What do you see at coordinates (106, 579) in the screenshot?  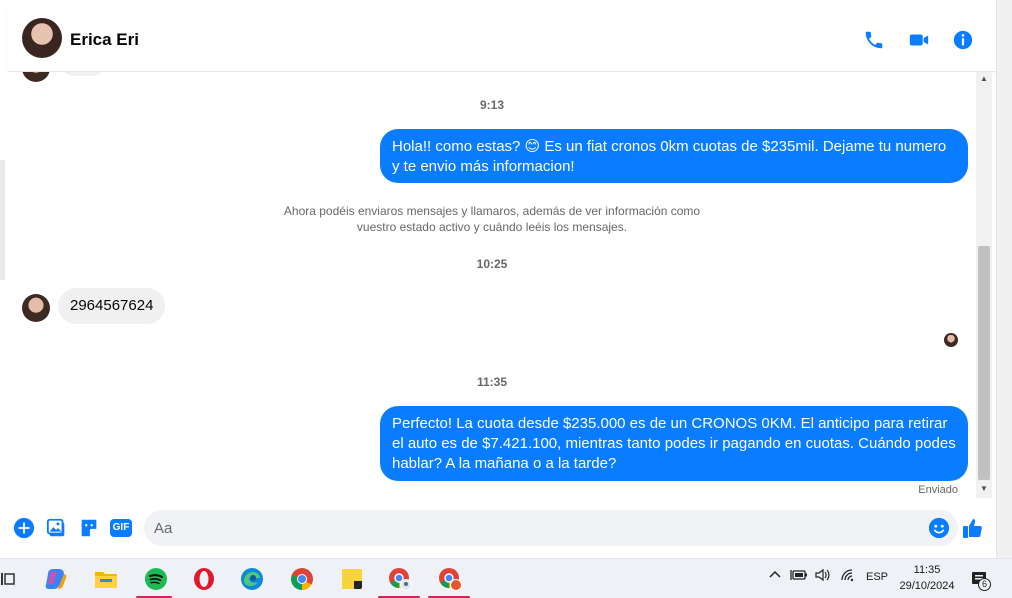 I see `file-explorer-icon` at bounding box center [106, 579].